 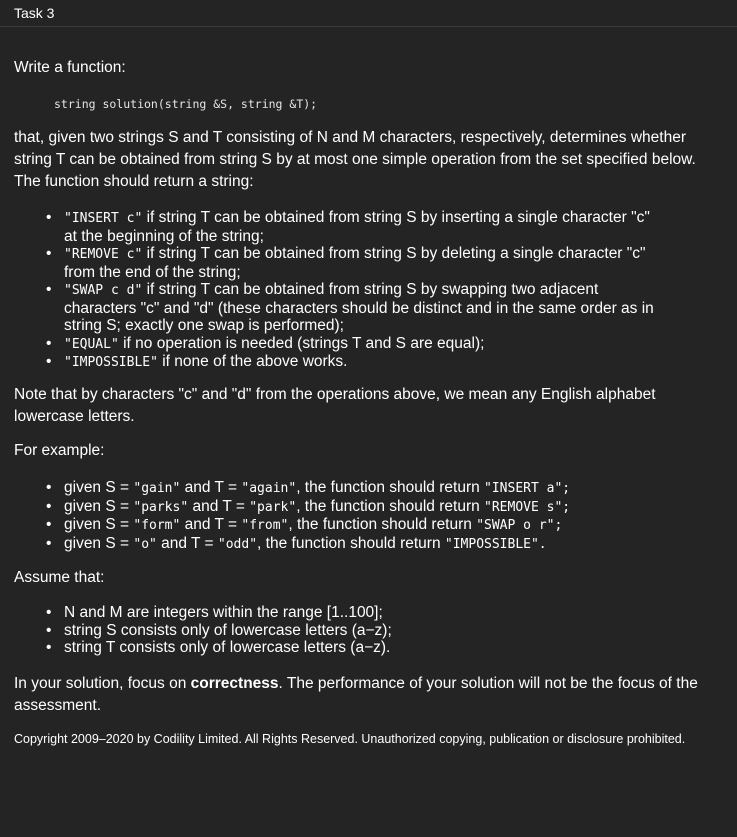 What do you see at coordinates (368, 13) in the screenshot?
I see `task-header: Task 3` at bounding box center [368, 13].